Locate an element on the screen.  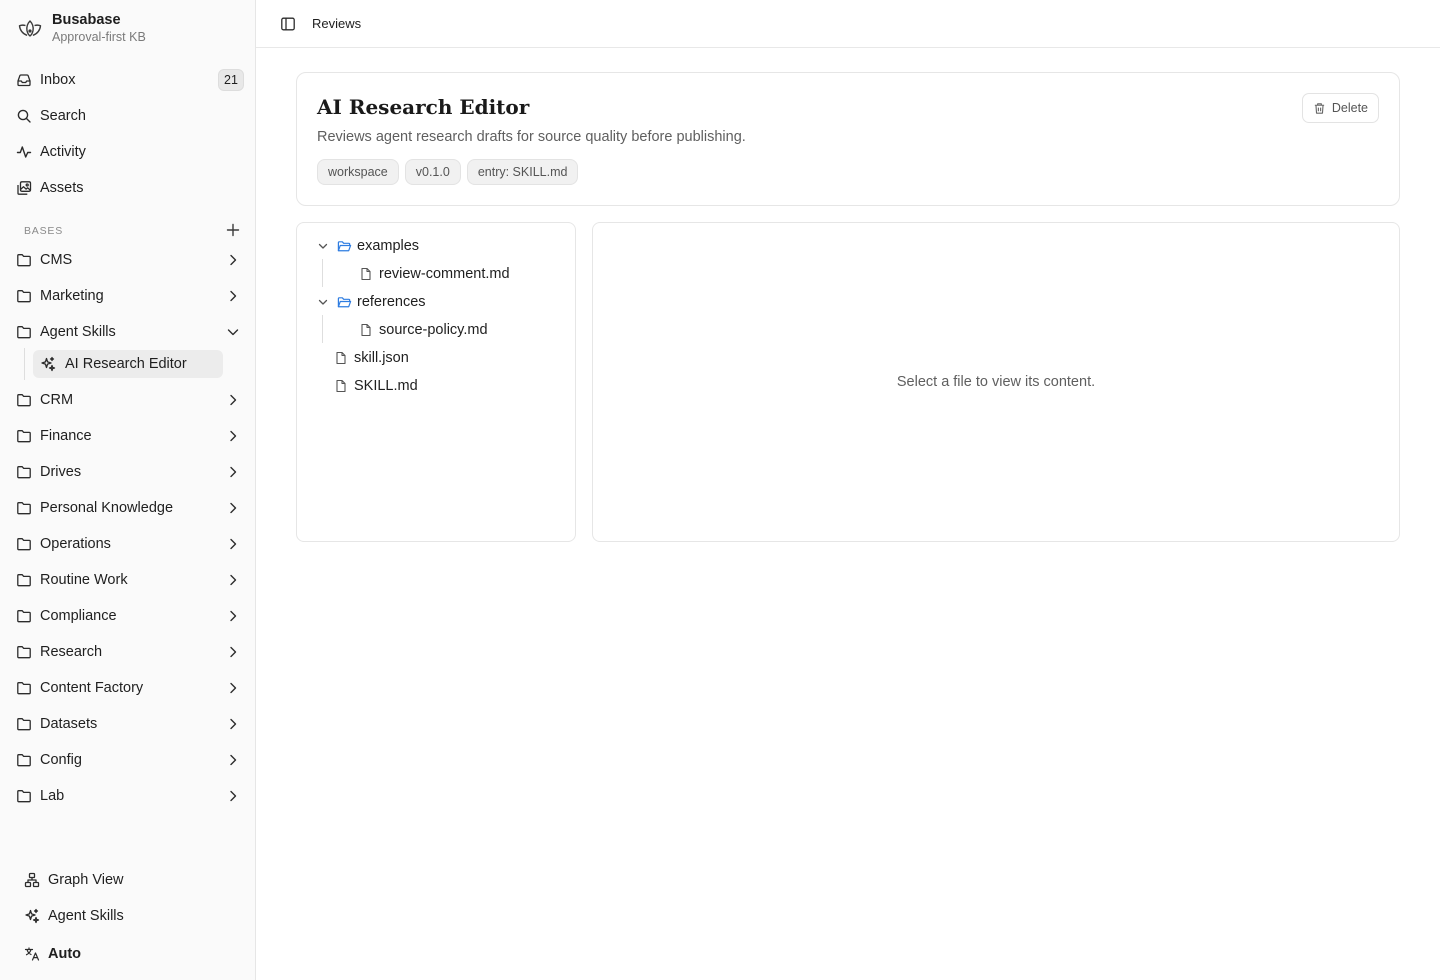
tree-file-label: source-policy.md is located at coordinates (433, 330).